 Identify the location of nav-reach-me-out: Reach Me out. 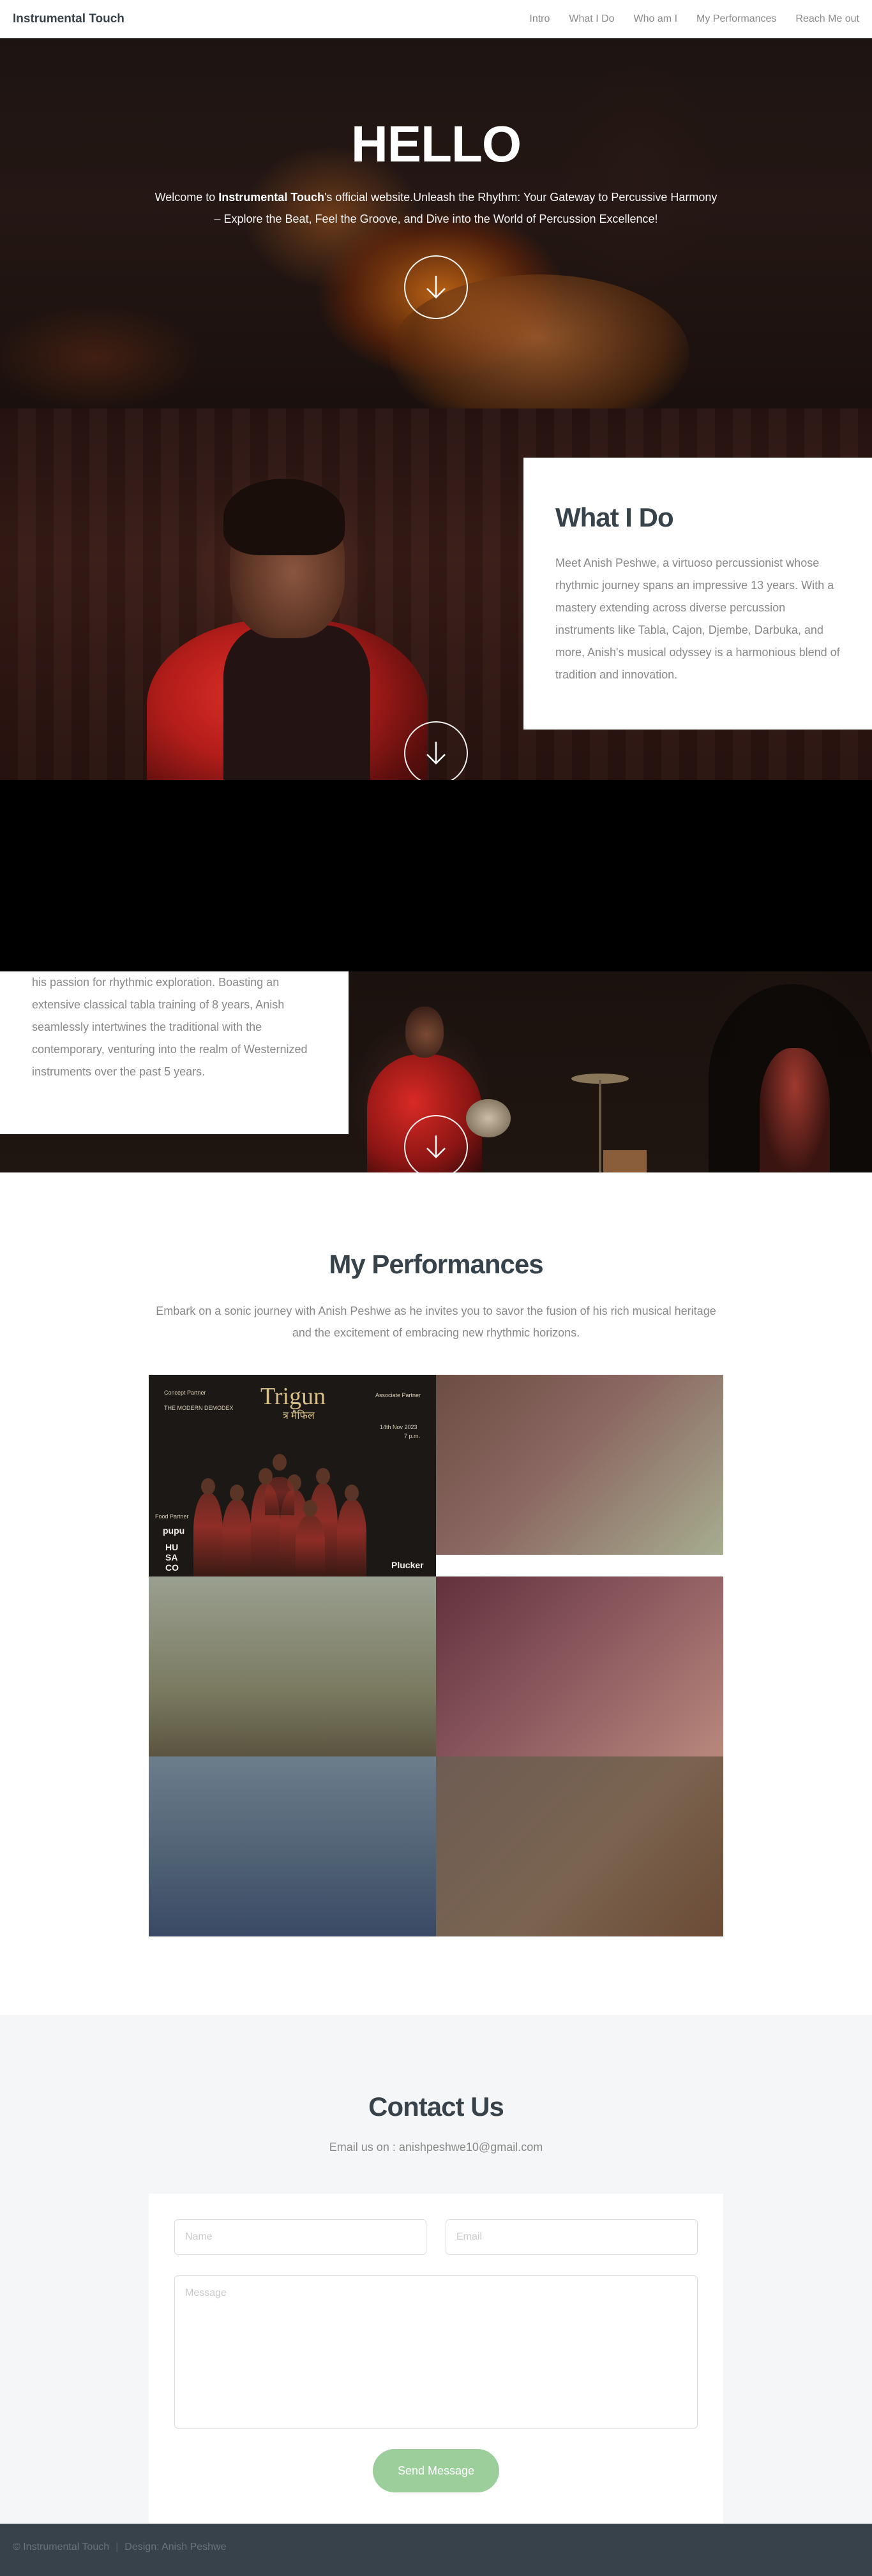
(827, 19).